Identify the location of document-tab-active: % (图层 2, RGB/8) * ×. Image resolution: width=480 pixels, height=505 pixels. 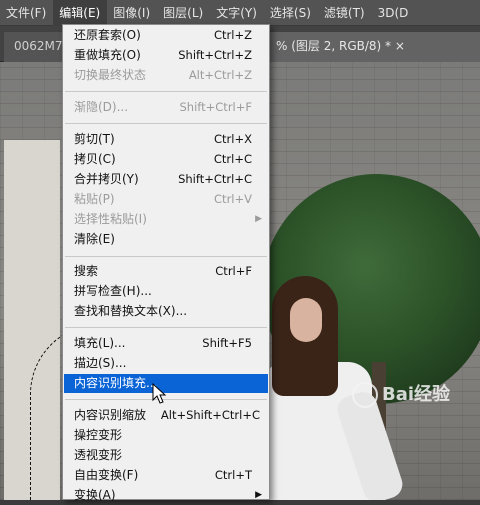
(373, 47).